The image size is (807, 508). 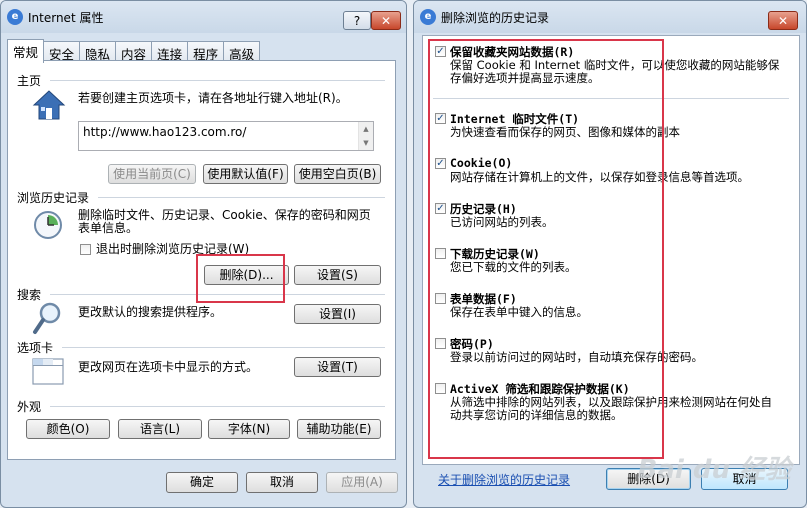 What do you see at coordinates (29, 407) in the screenshot?
I see `appearance-section-title: 外观` at bounding box center [29, 407].